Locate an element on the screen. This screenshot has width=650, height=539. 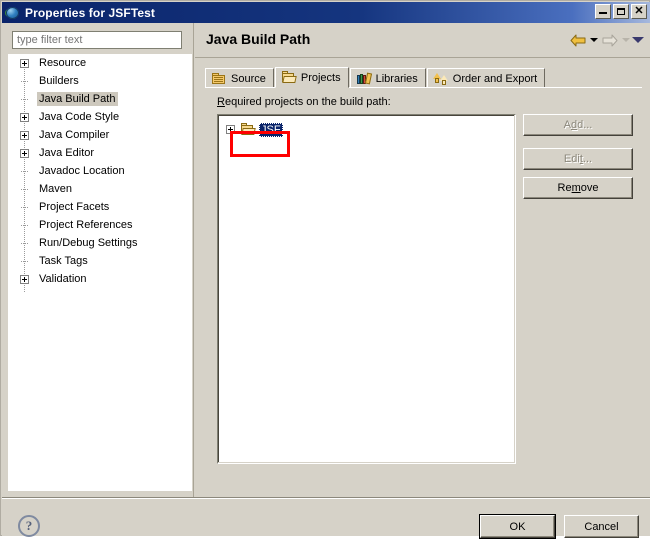
remove-button-label-mnemonic: m is located at coordinates (576, 188).